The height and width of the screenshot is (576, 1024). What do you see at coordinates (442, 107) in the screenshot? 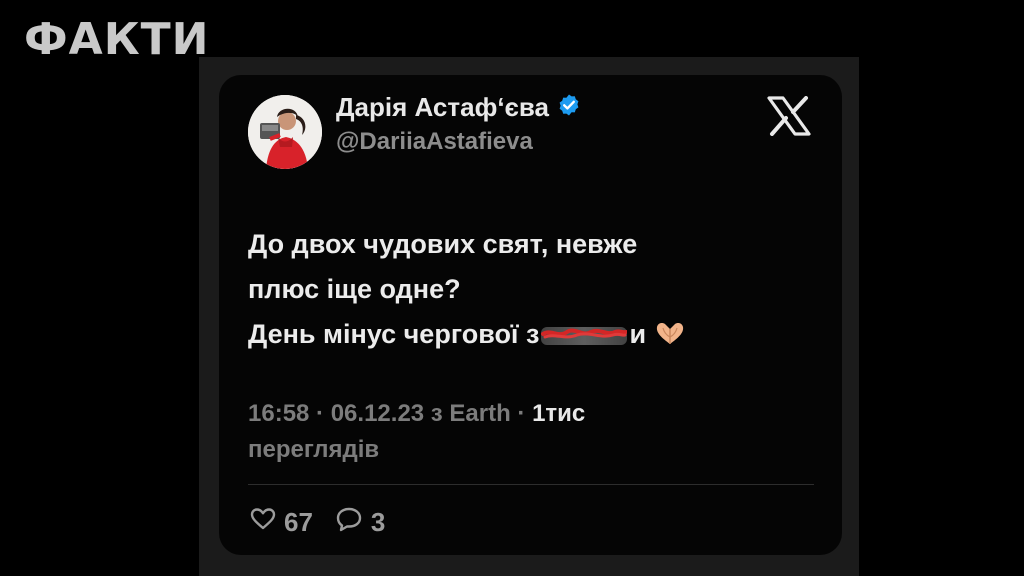
I see `author-name: Дарія Астаф‘єва` at bounding box center [442, 107].